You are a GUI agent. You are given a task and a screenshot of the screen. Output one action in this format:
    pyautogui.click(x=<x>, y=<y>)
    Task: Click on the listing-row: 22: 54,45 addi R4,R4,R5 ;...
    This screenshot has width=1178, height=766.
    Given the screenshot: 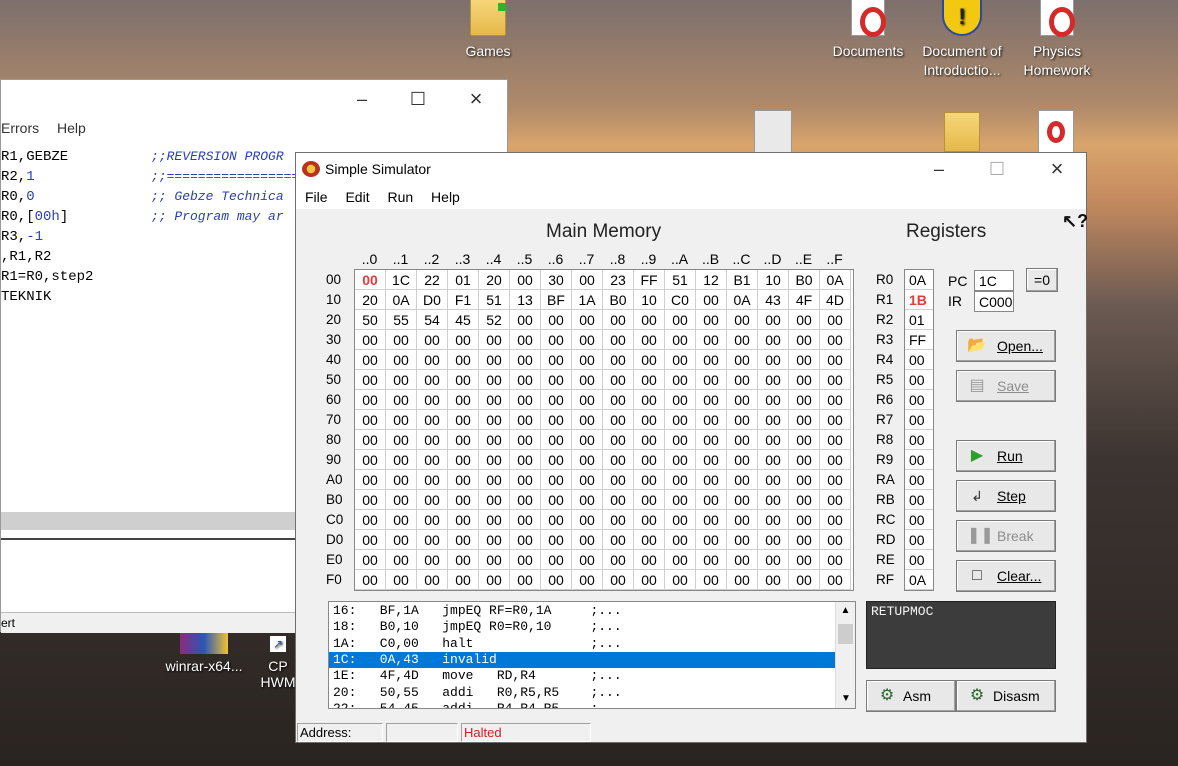 What is the action you would take?
    pyautogui.click(x=583, y=704)
    